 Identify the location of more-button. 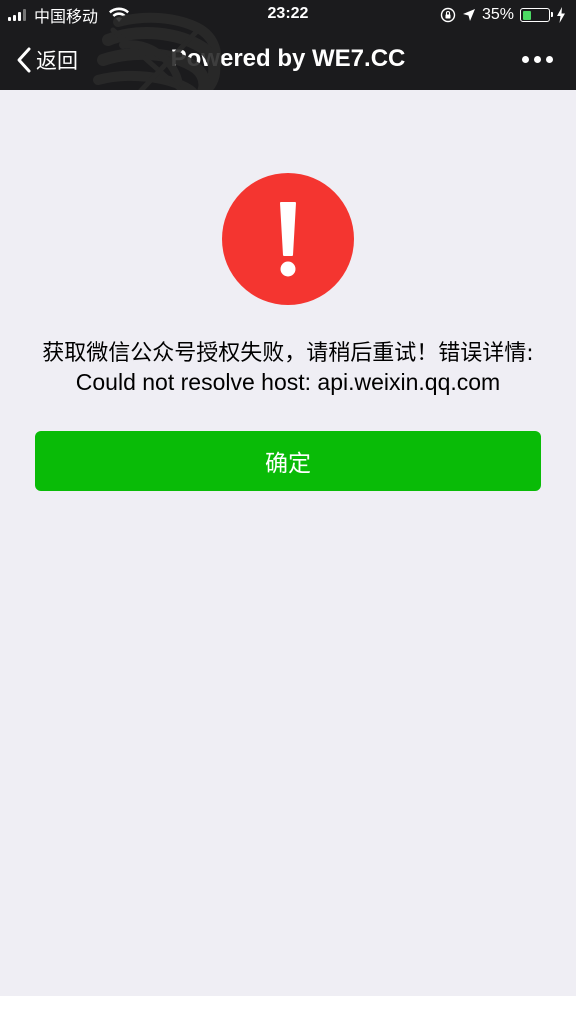
(538, 59).